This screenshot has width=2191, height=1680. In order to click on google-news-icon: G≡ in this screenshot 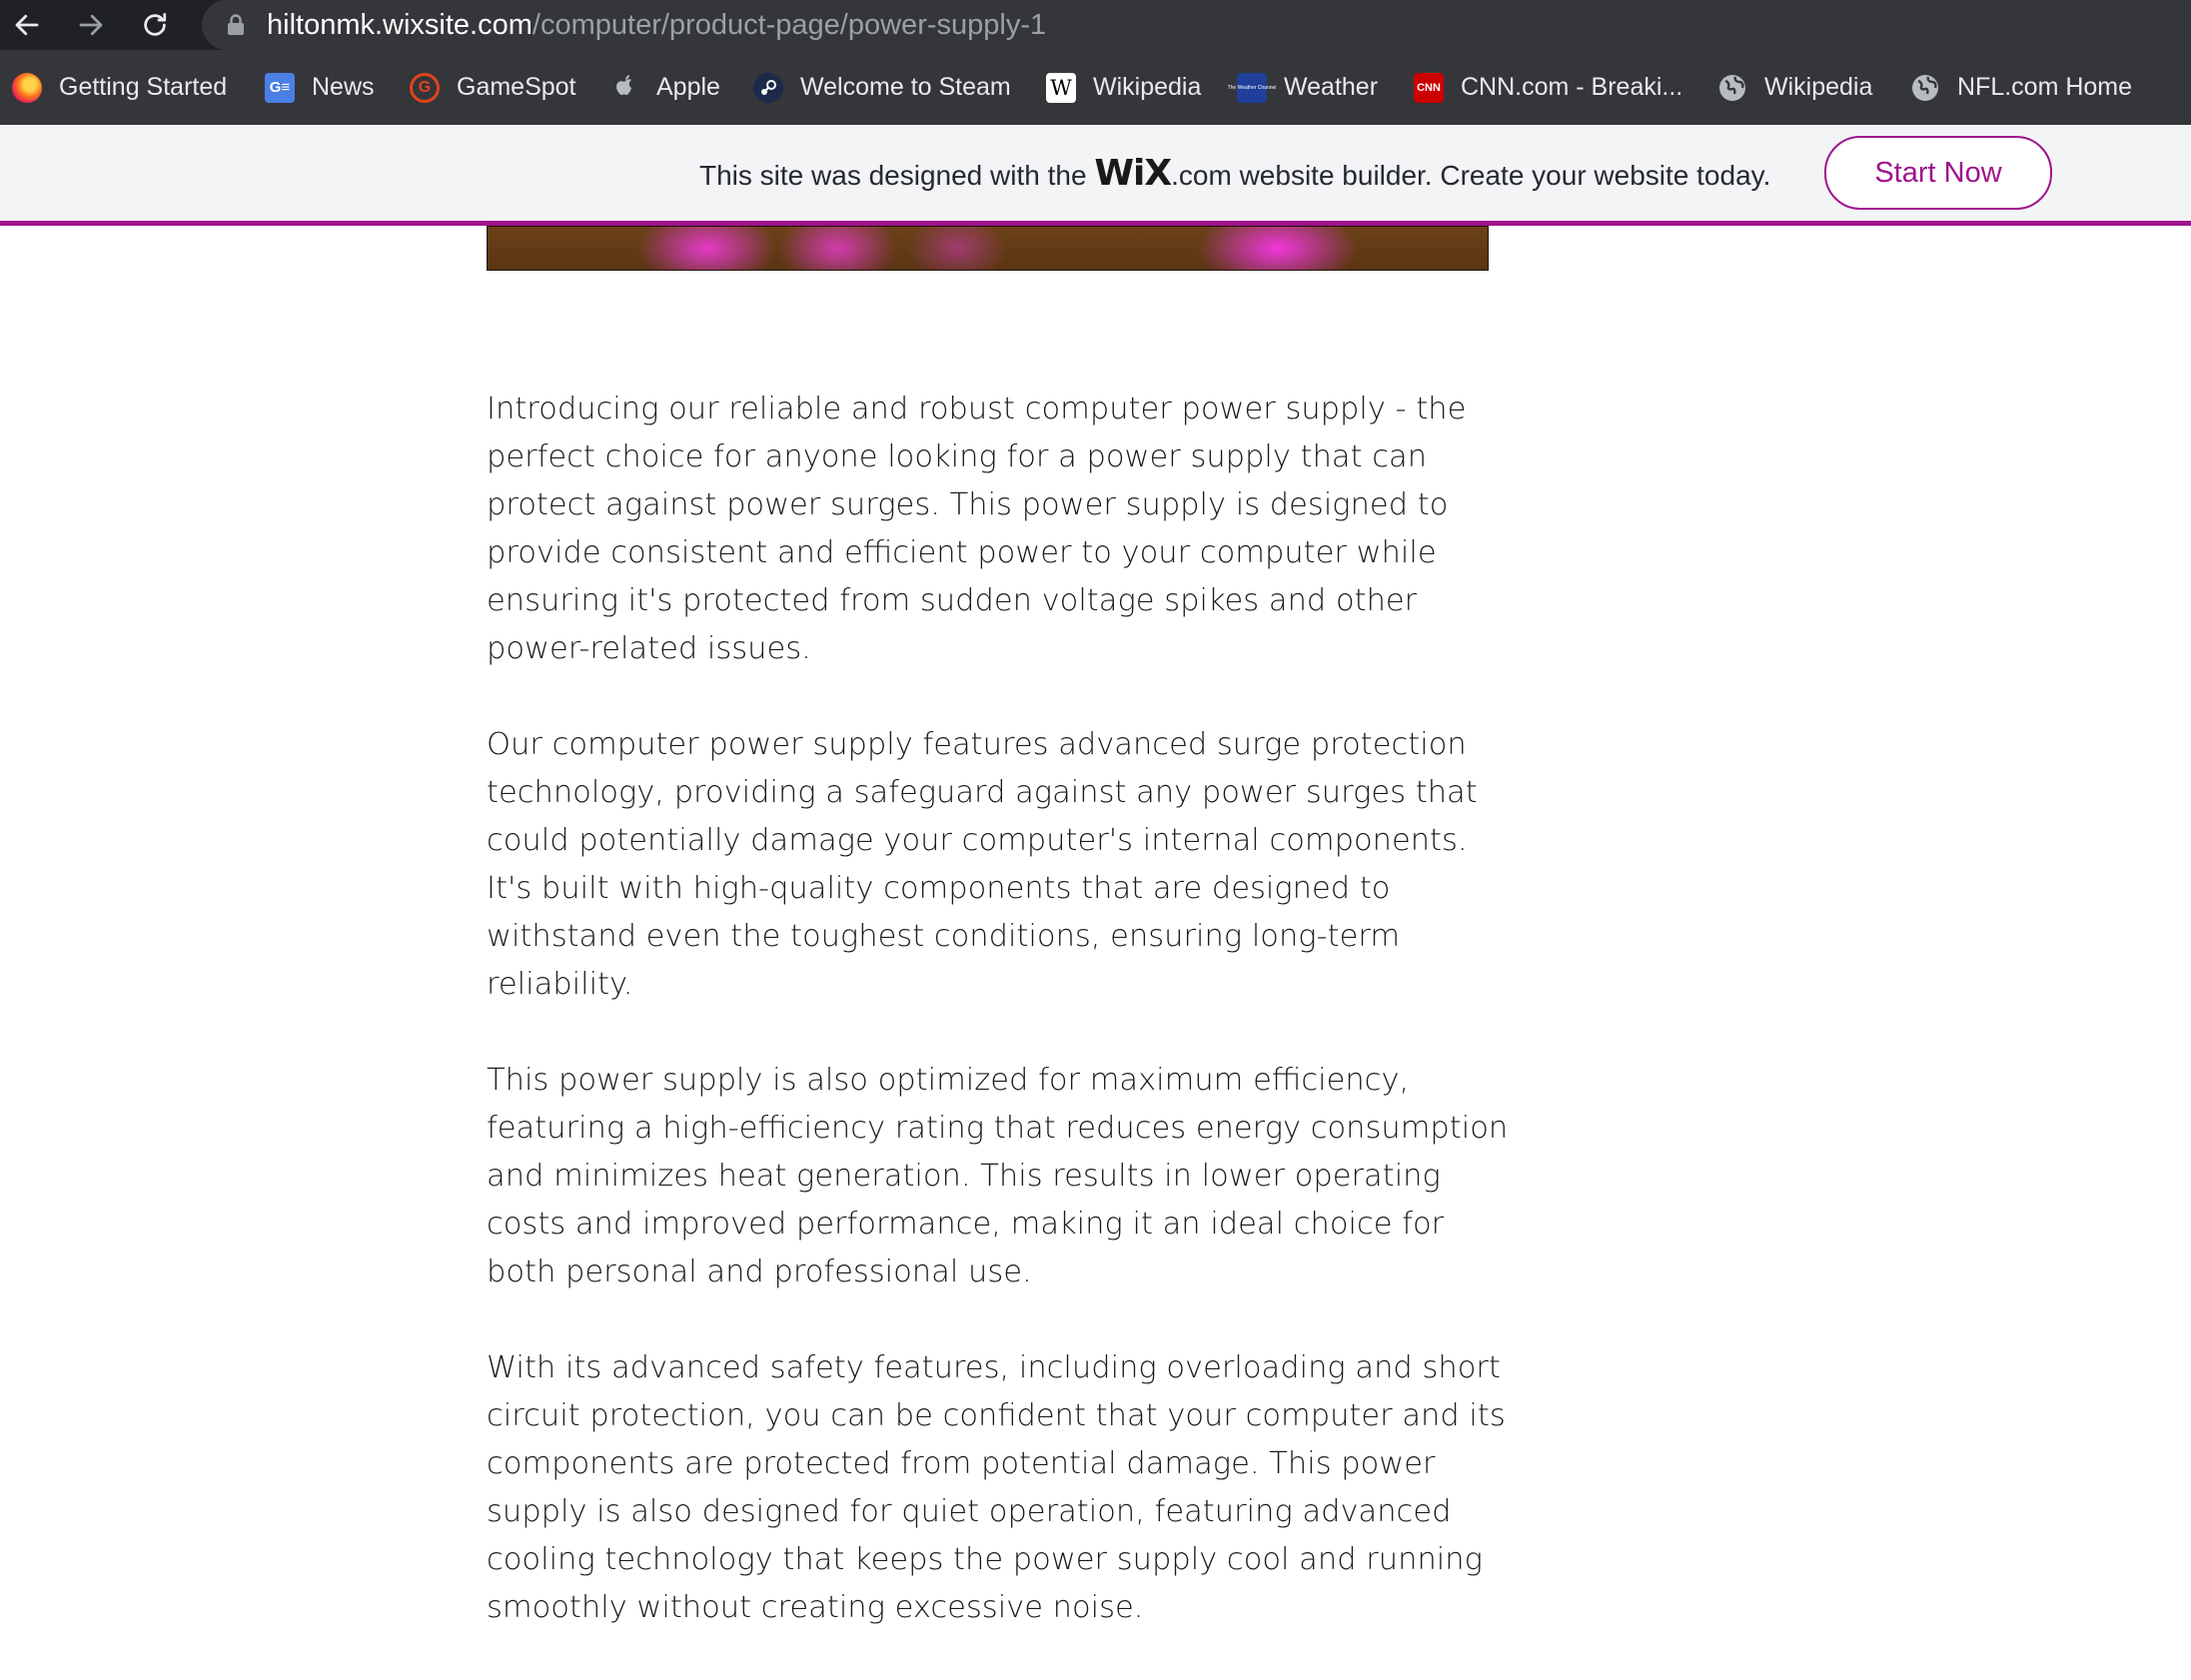, I will do `click(280, 87)`.